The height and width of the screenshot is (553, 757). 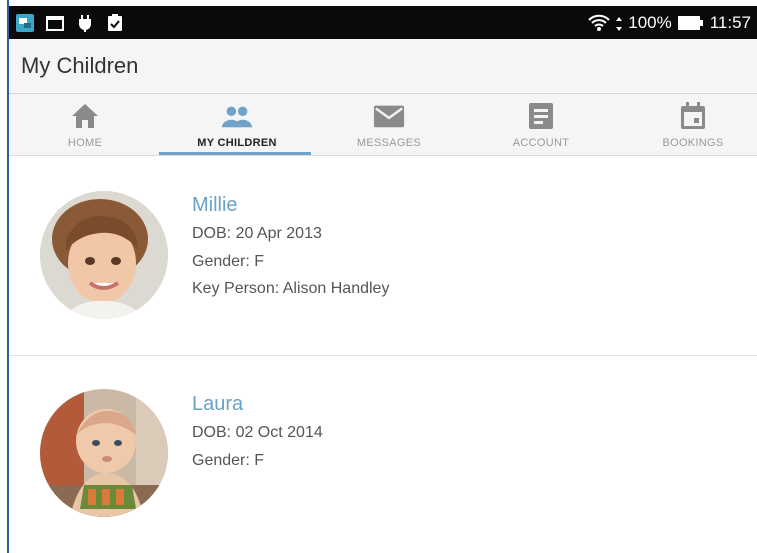 I want to click on folder-icon, so click(x=55, y=23).